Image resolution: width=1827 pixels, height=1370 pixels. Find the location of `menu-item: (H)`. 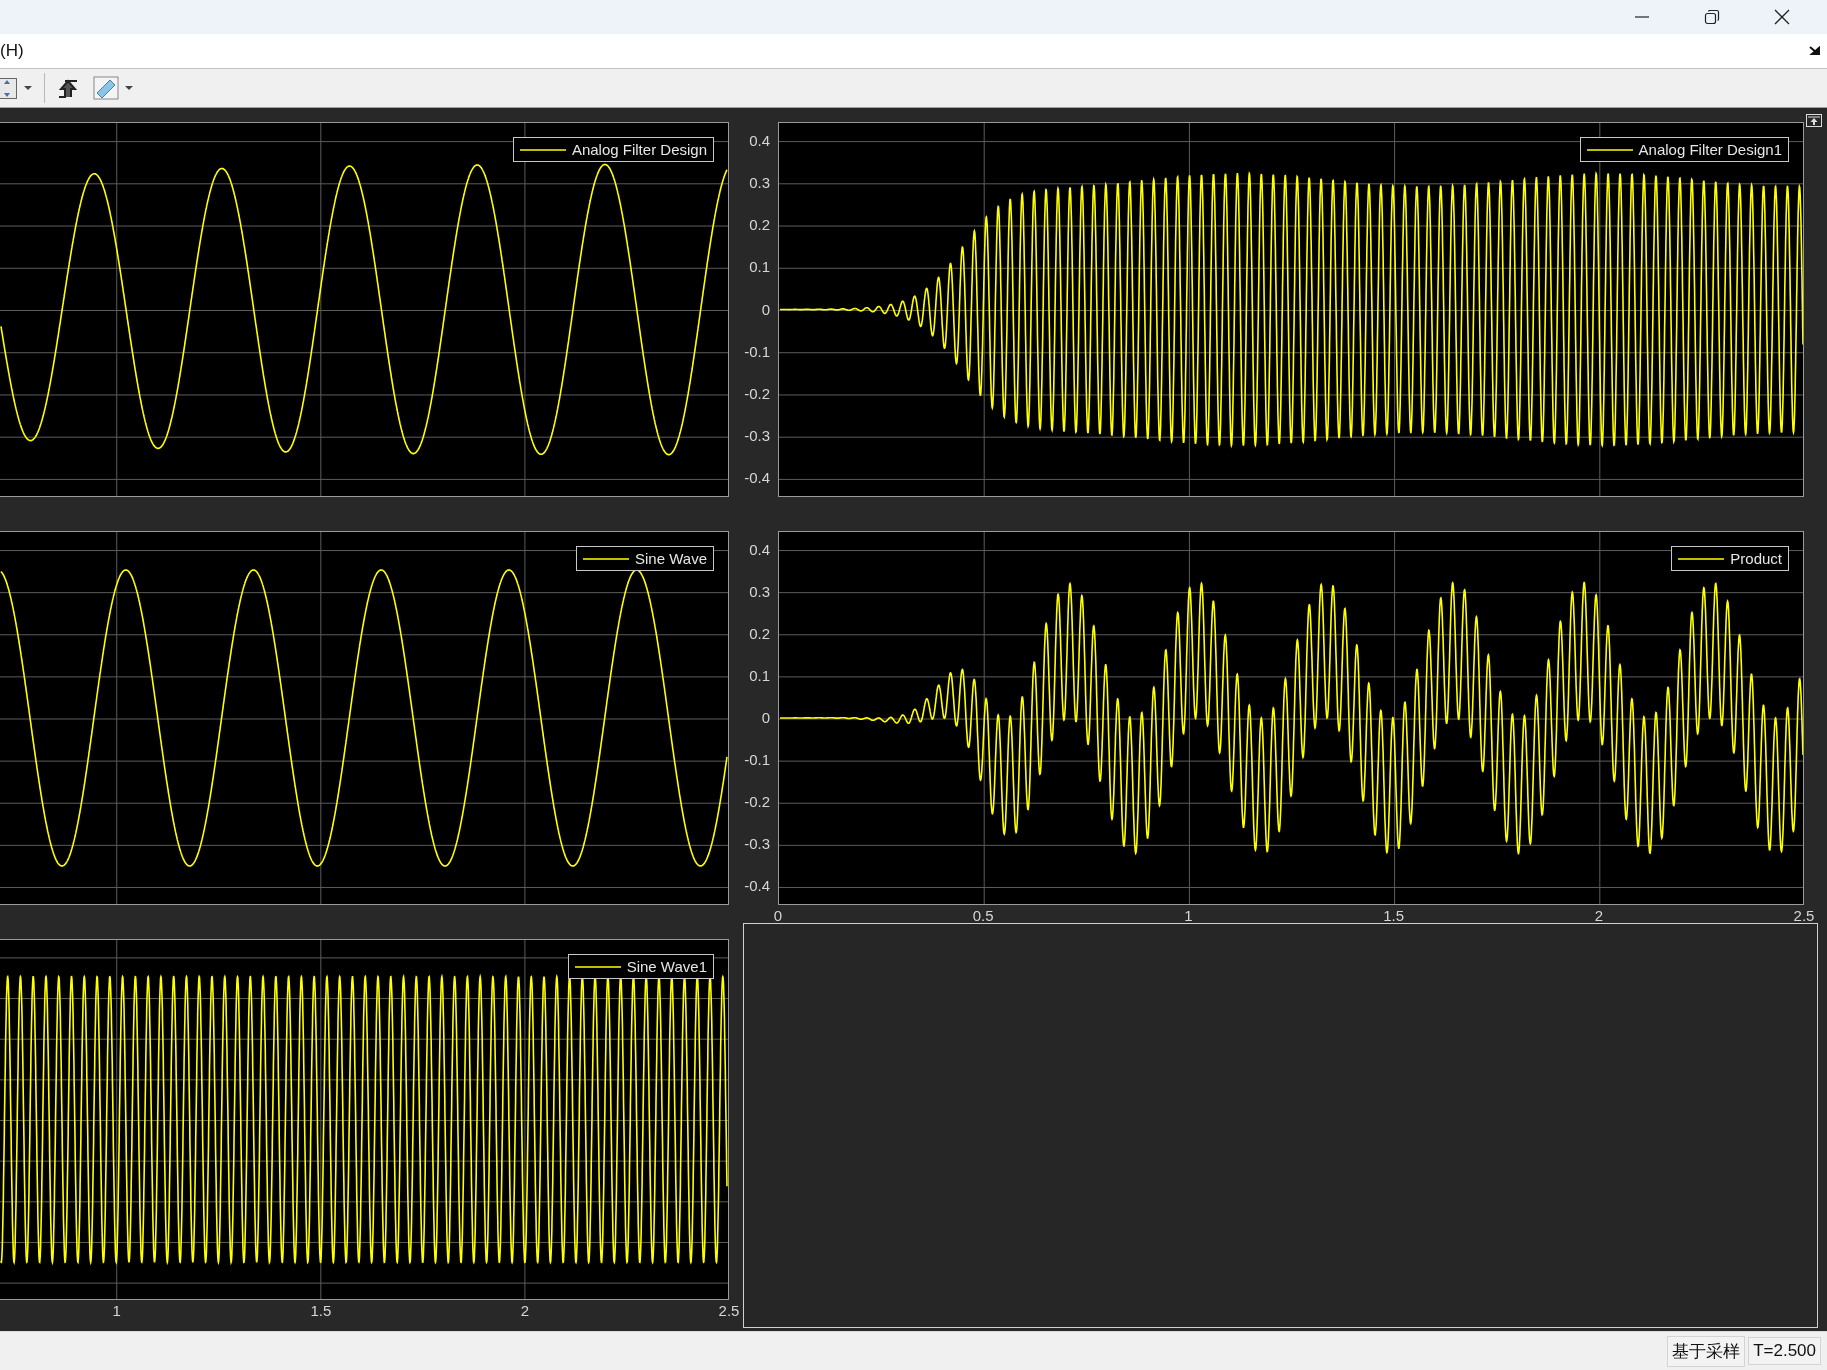

menu-item: (H) is located at coordinates (12, 51).